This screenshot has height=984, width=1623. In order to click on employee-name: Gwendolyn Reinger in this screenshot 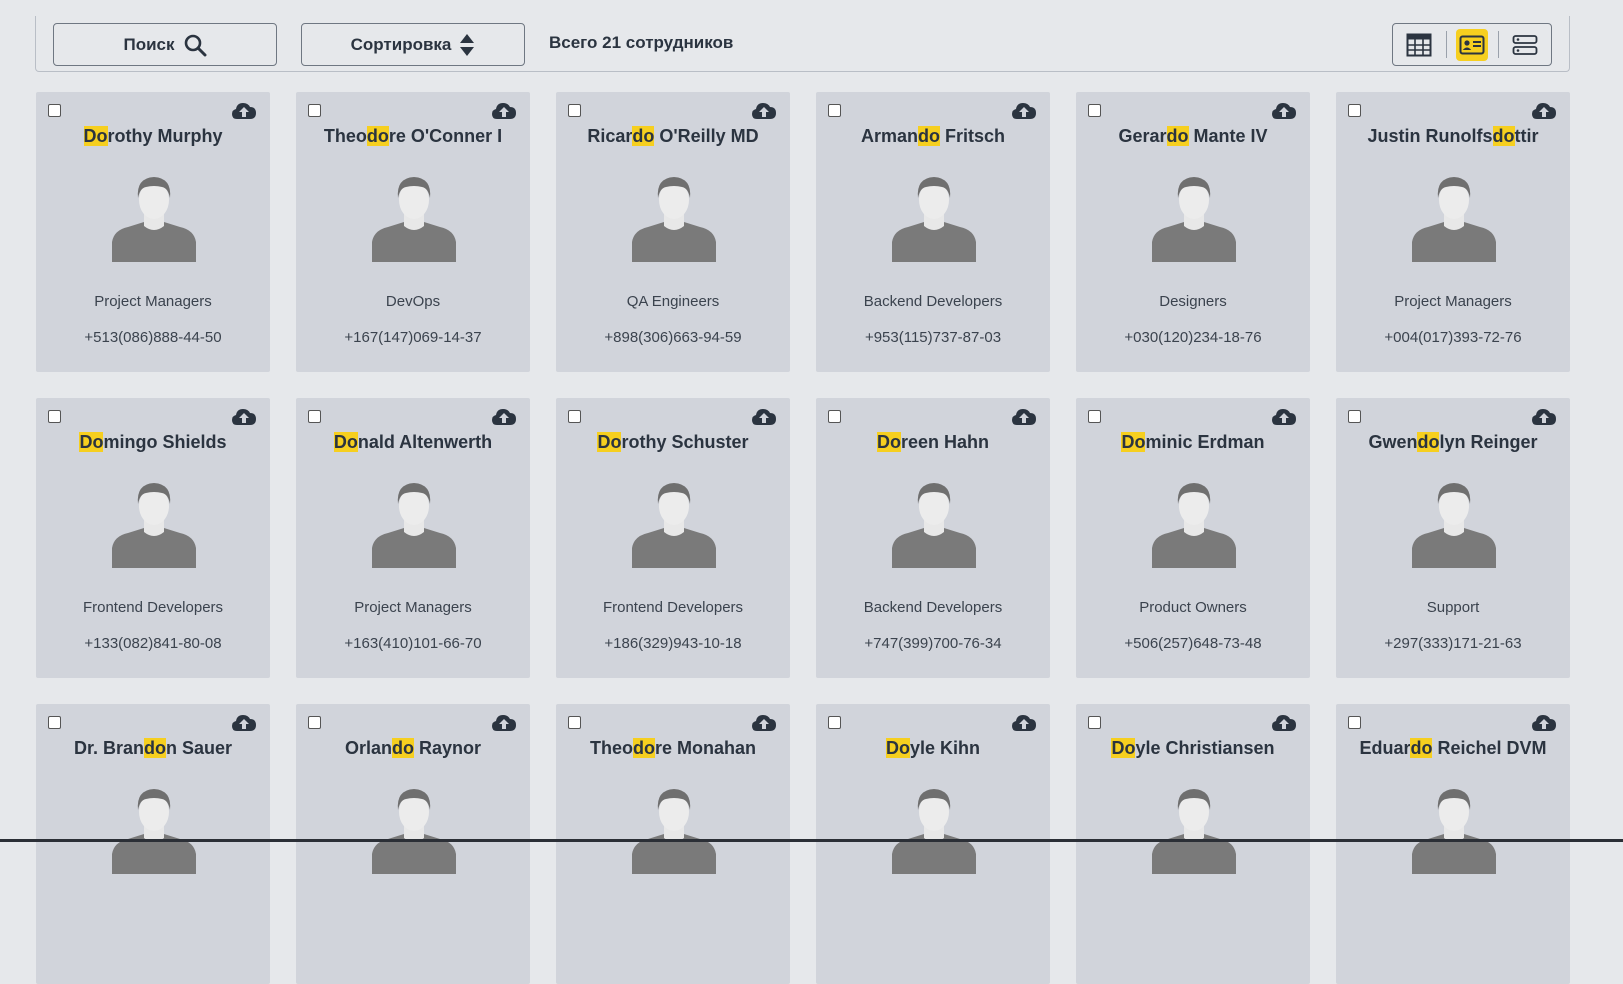, I will do `click(1453, 442)`.